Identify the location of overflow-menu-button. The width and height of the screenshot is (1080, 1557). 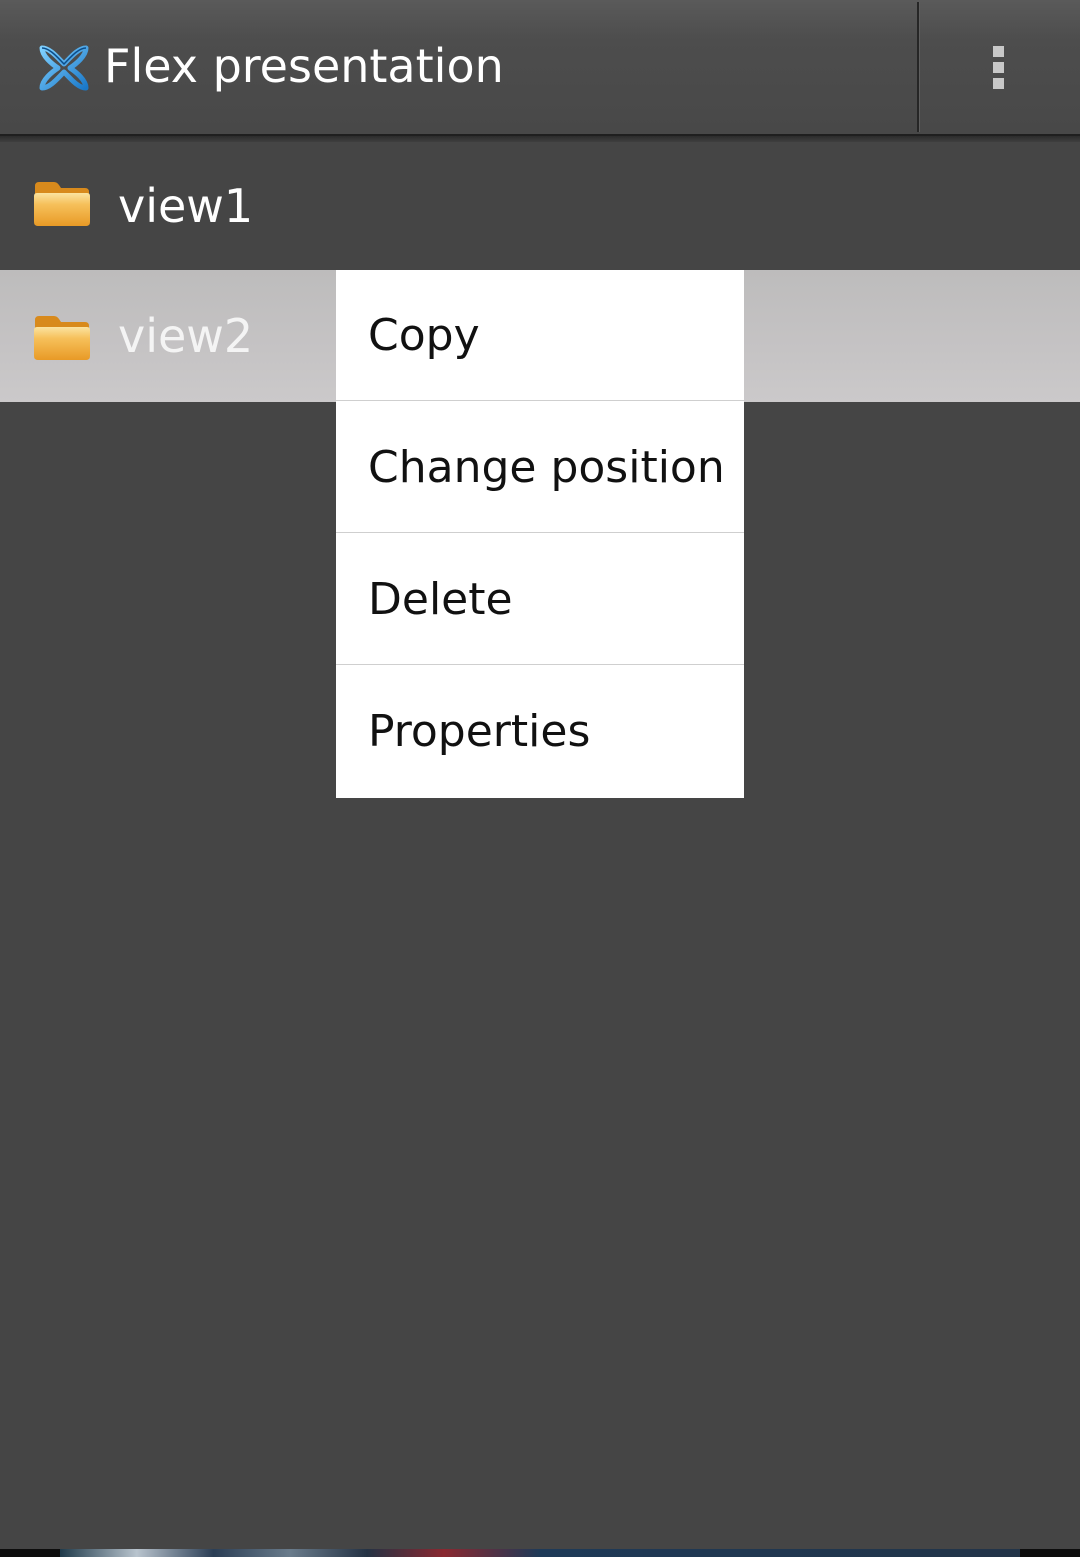
(1000, 67).